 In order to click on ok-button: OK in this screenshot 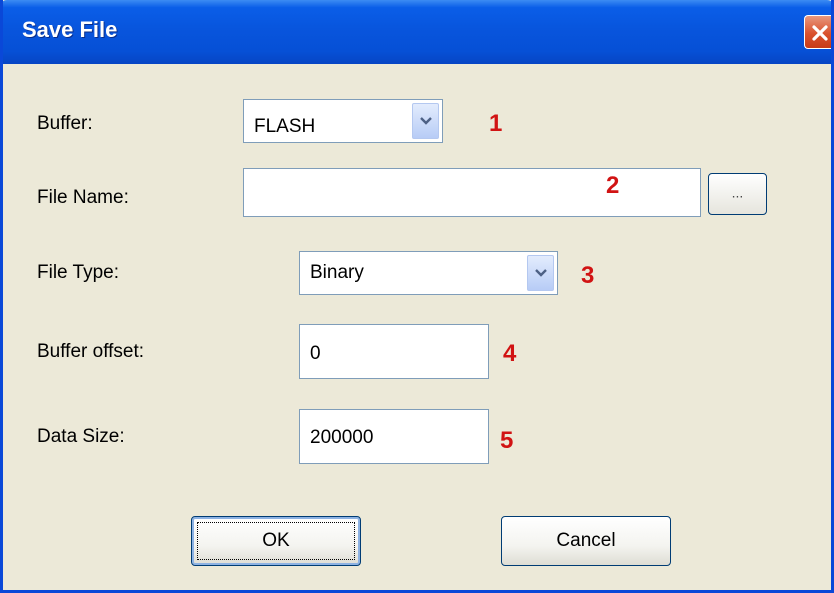, I will do `click(276, 541)`.